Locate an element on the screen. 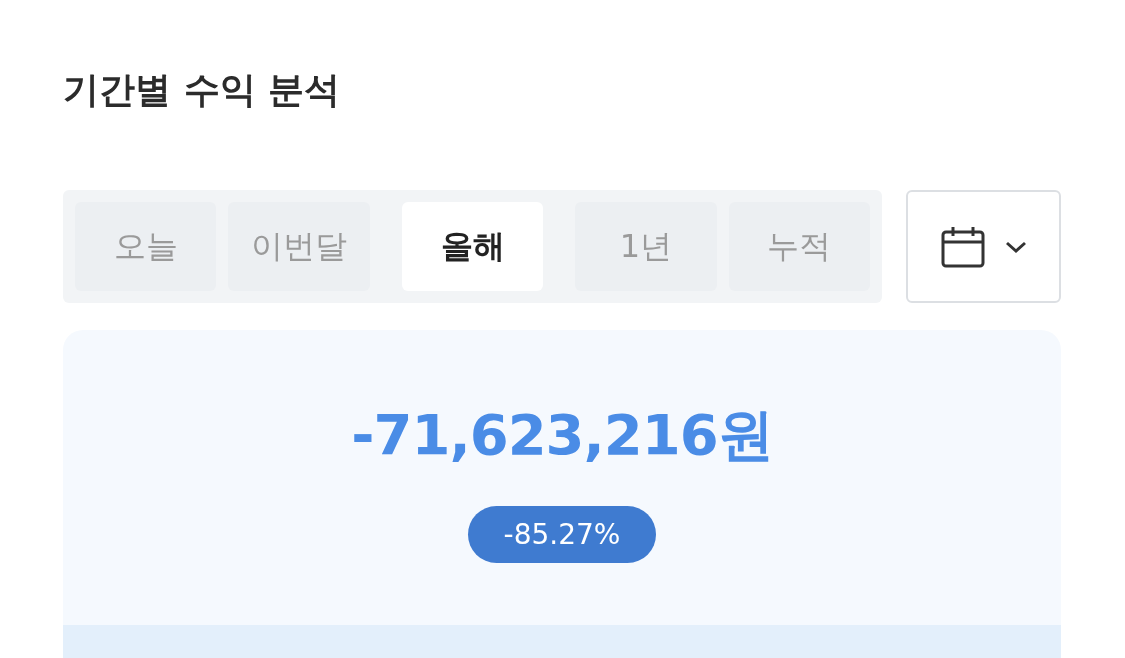  period-tab: 올해 is located at coordinates (472, 246).